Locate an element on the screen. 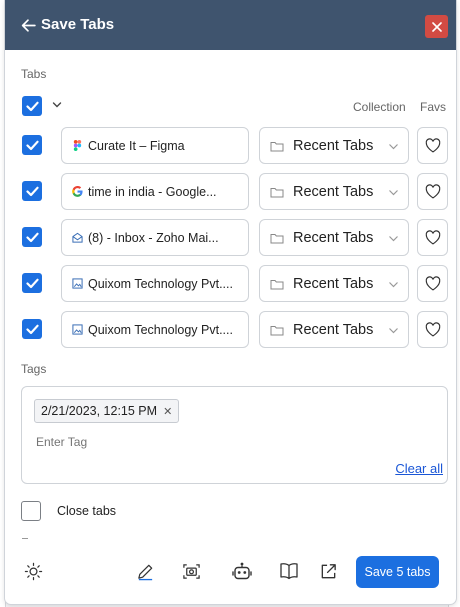 The width and height of the screenshot is (460, 607). remove-tag-icon: ✕ is located at coordinates (167, 411).